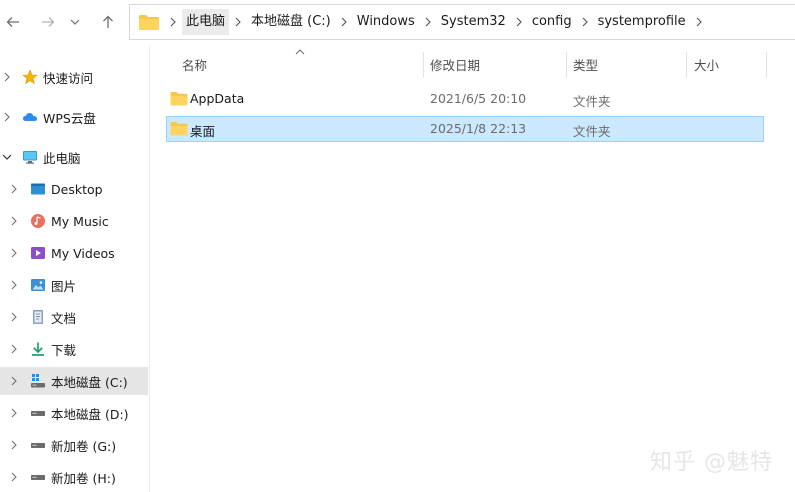  I want to click on up-arrow-icon, so click(108, 21).